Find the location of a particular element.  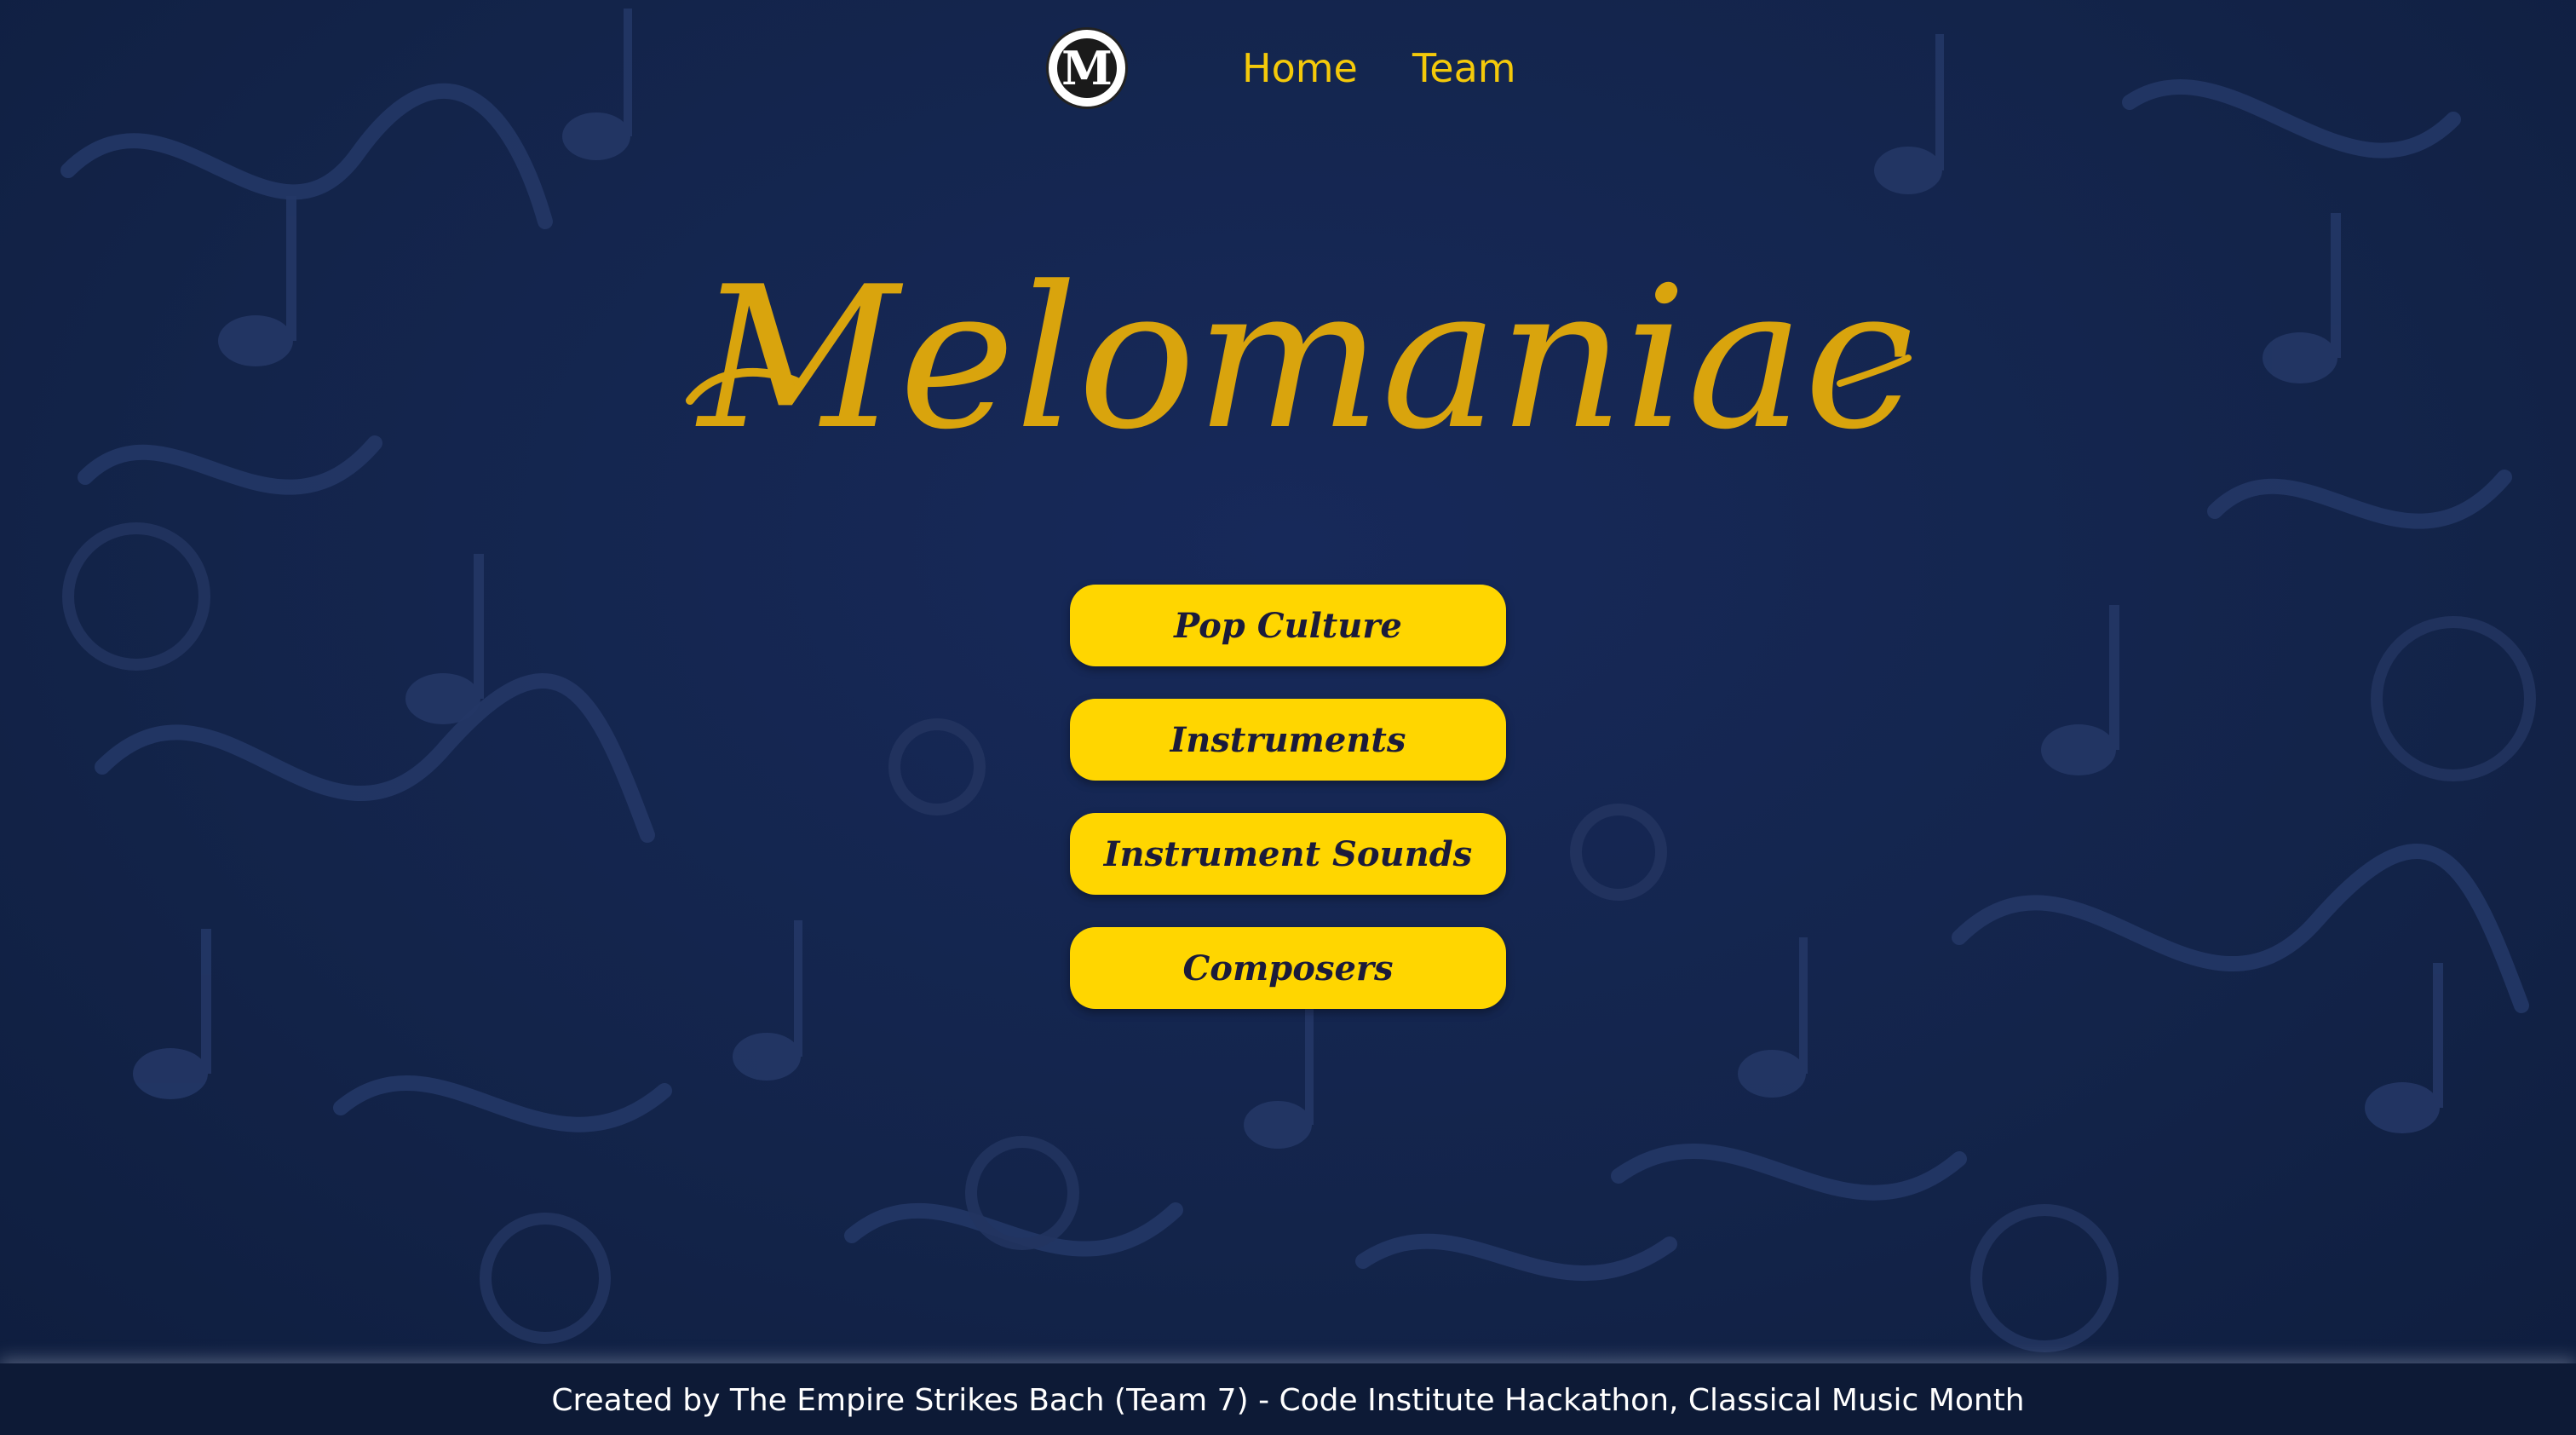

hero-title: Melomaniac is located at coordinates (1294, 349).